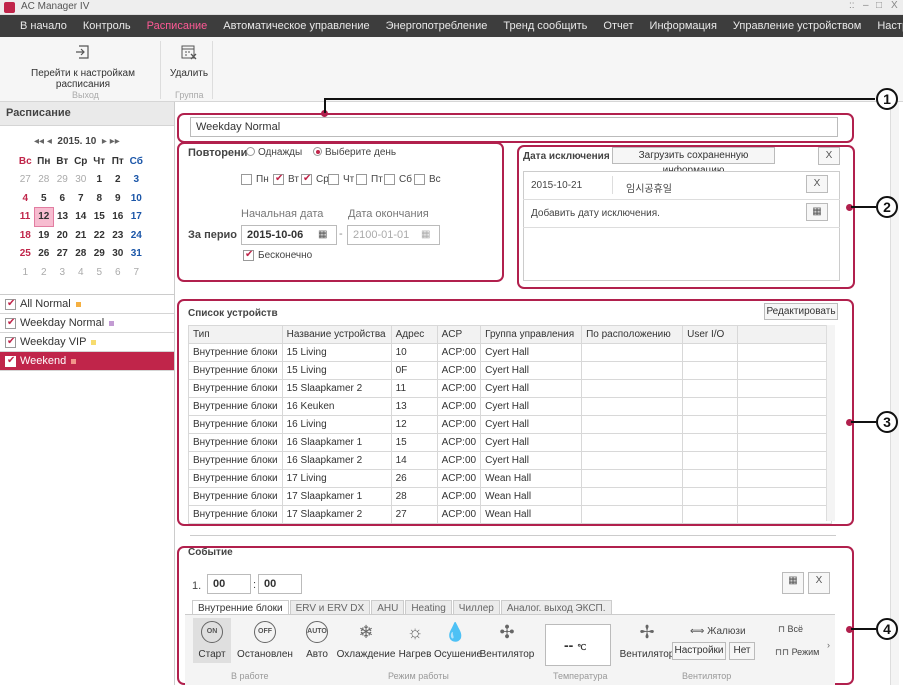  What do you see at coordinates (507, 639) in the screenshot?
I see `fan-mode-button: ✣ Вентилятор` at bounding box center [507, 639].